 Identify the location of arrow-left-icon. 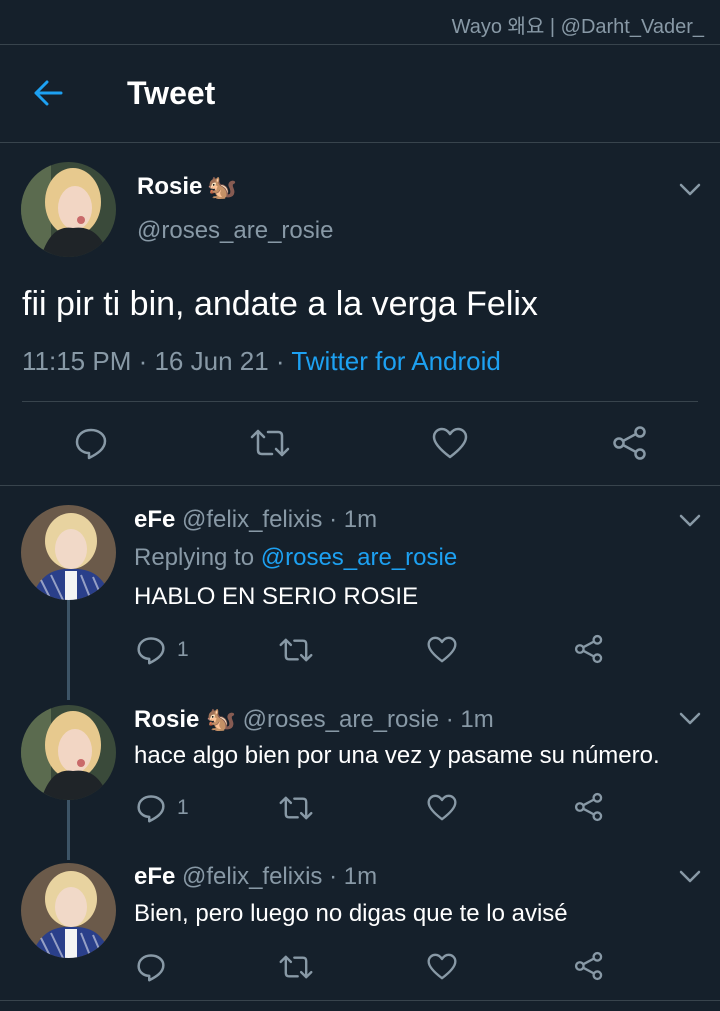
(48, 93).